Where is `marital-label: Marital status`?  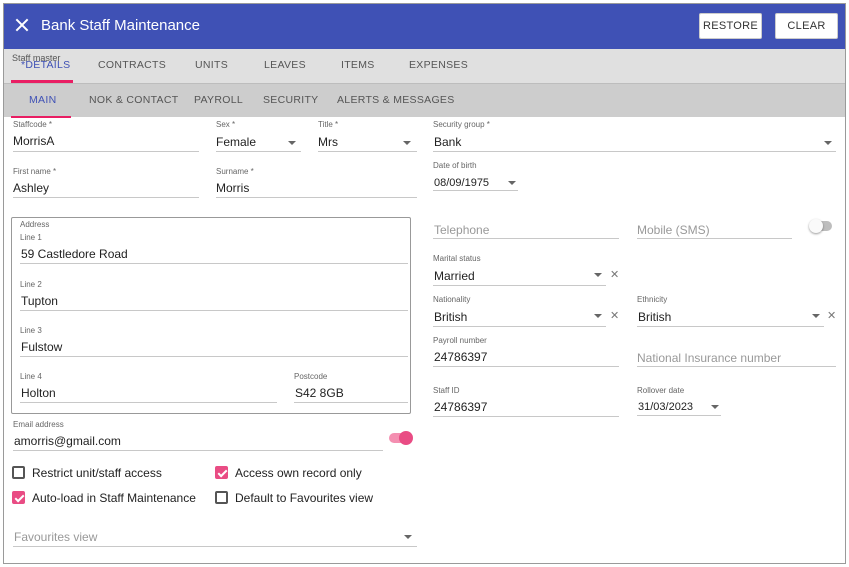 marital-label: Marital status is located at coordinates (457, 258).